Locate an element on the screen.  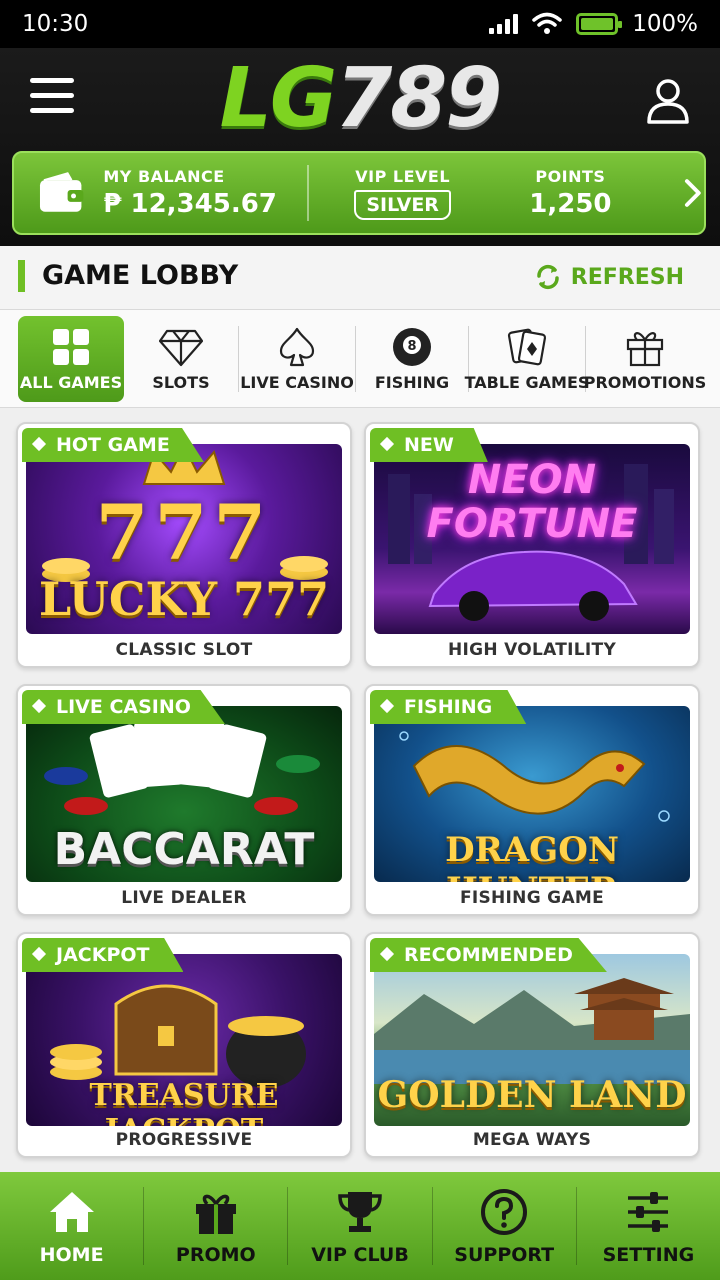
slot-reels-art: 777 is located at coordinates (184, 532).